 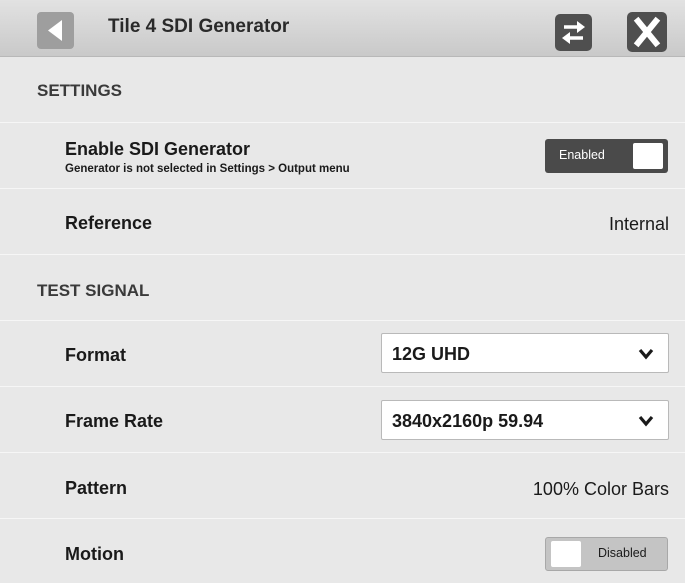 I want to click on format-row: Format 12G UHD, so click(x=342, y=354).